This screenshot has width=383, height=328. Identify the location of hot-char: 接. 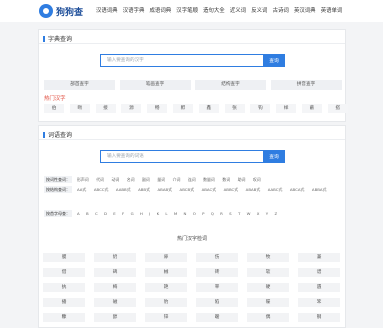
(105, 108).